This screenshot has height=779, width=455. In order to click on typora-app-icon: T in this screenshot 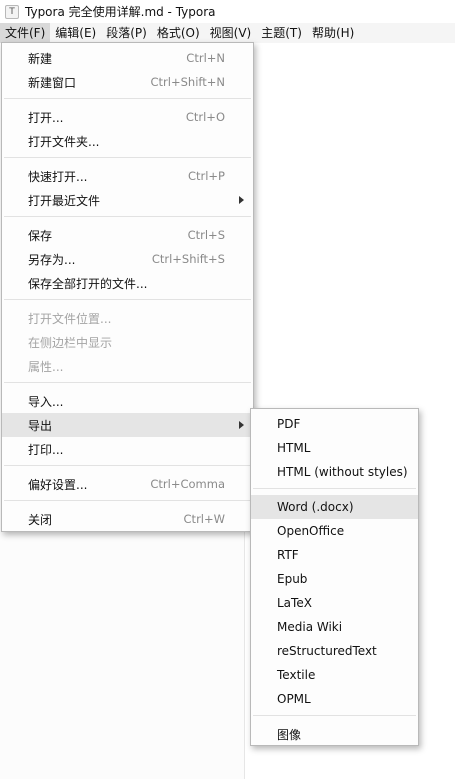, I will do `click(12, 11)`.